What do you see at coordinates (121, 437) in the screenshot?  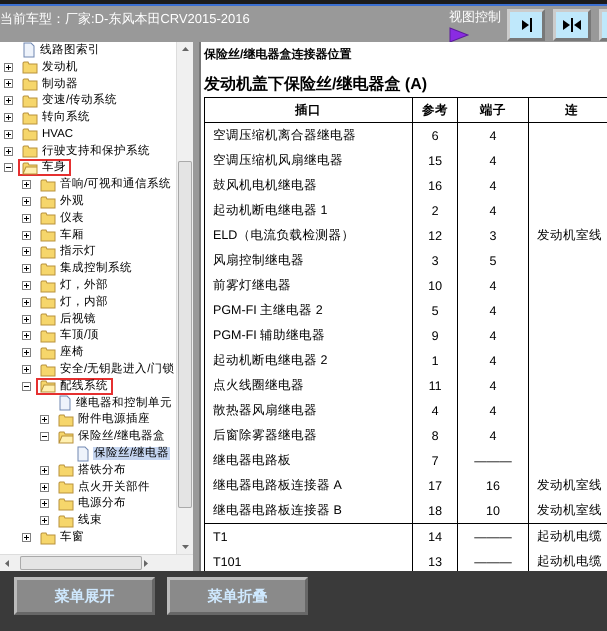 I see `tree-item: 保险丝/继电器盒` at bounding box center [121, 437].